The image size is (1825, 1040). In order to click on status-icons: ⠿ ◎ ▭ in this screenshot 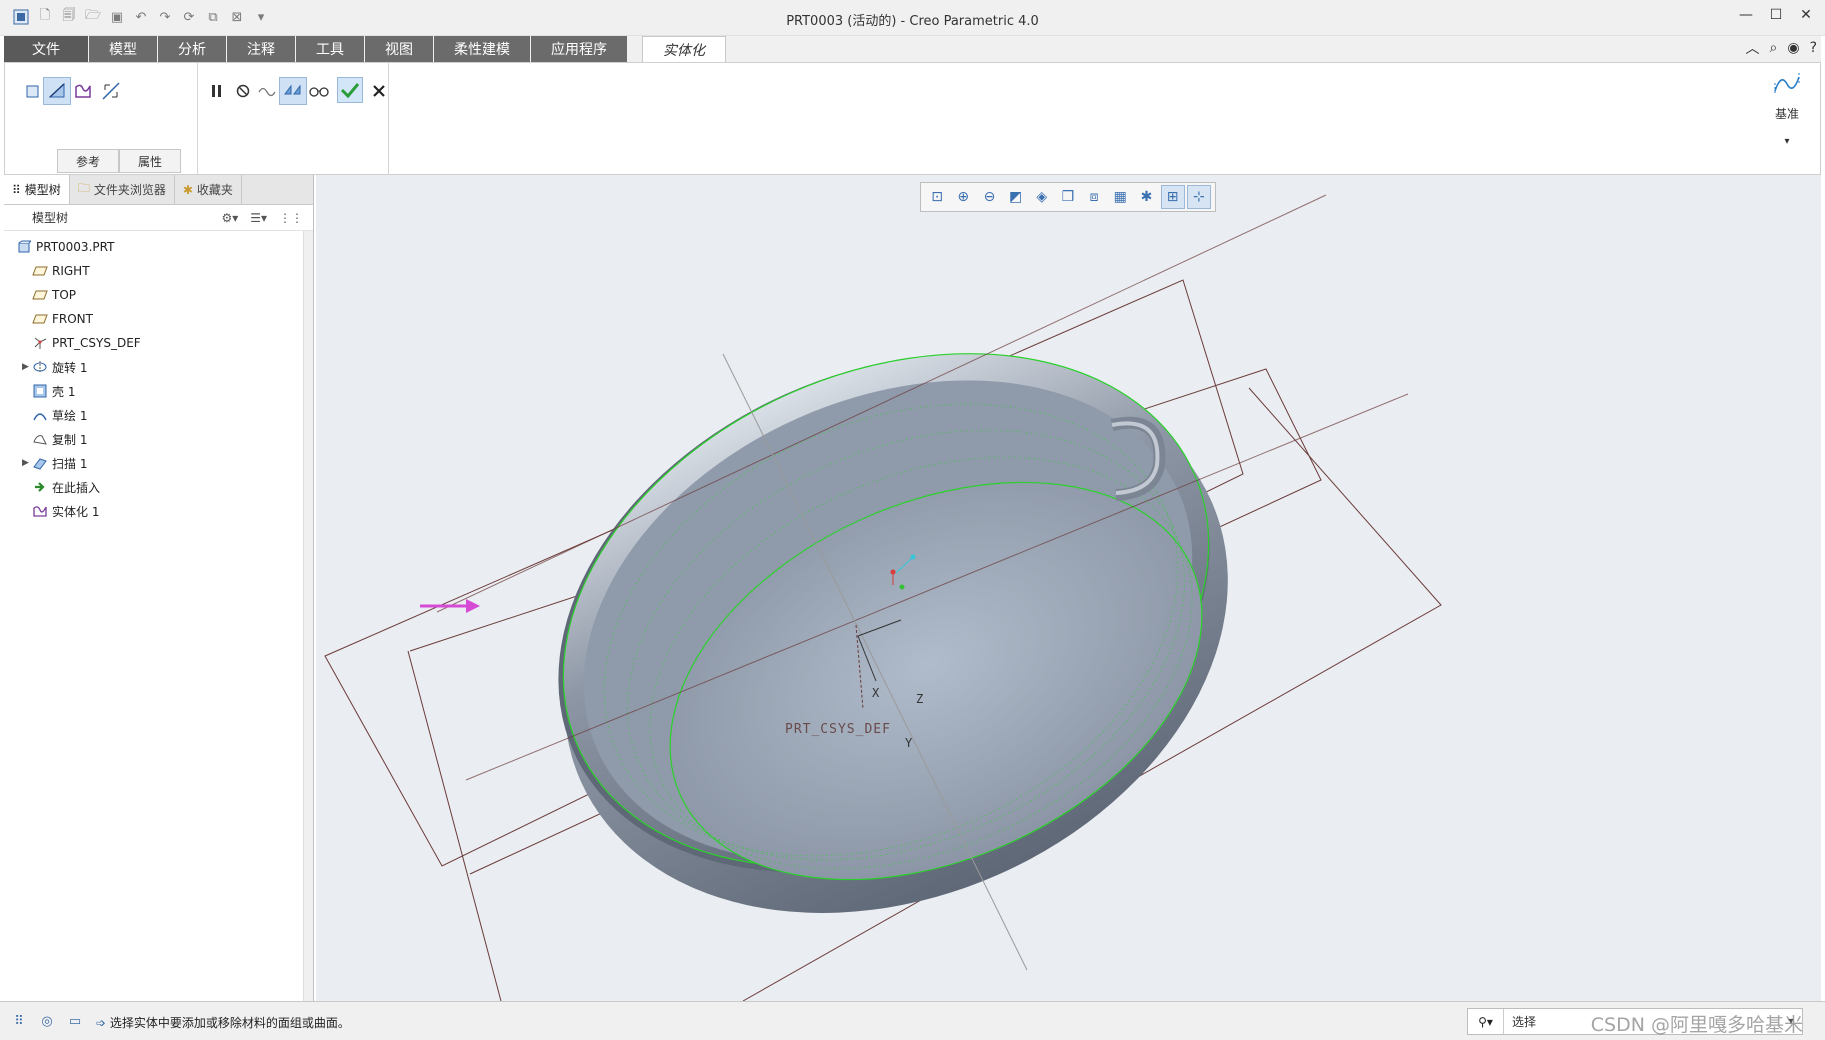, I will do `click(47, 1021)`.